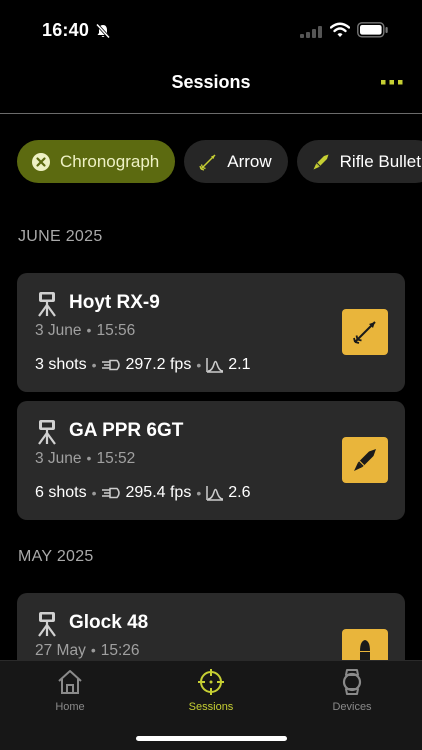 The image size is (422, 750). Describe the element at coordinates (61, 492) in the screenshot. I see `shot-count: 6 shots` at that location.